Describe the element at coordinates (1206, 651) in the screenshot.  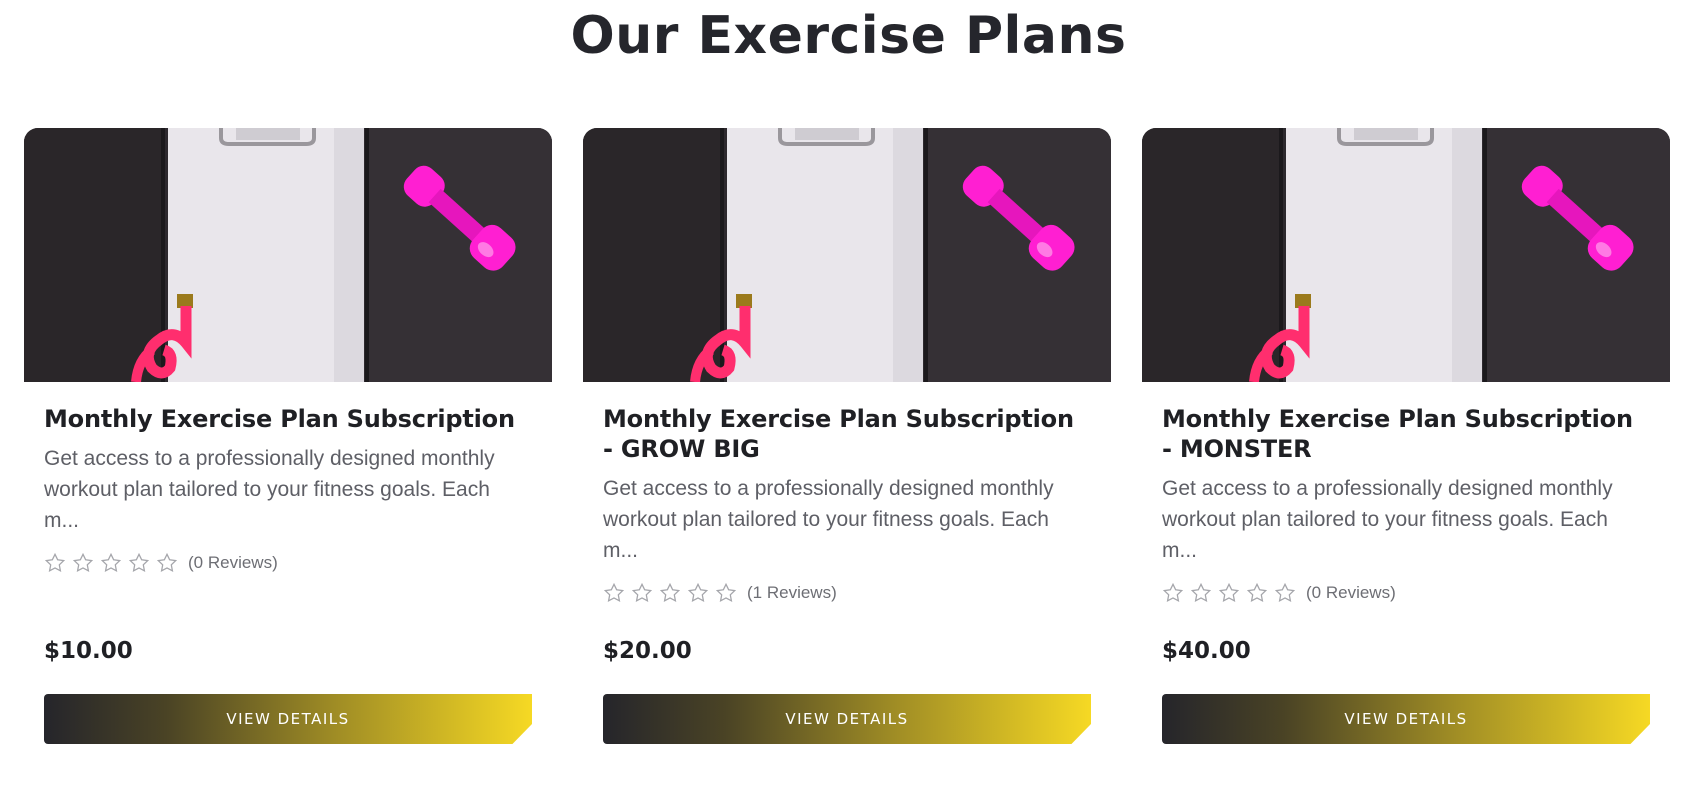
I see `plan-price: $40.00` at that location.